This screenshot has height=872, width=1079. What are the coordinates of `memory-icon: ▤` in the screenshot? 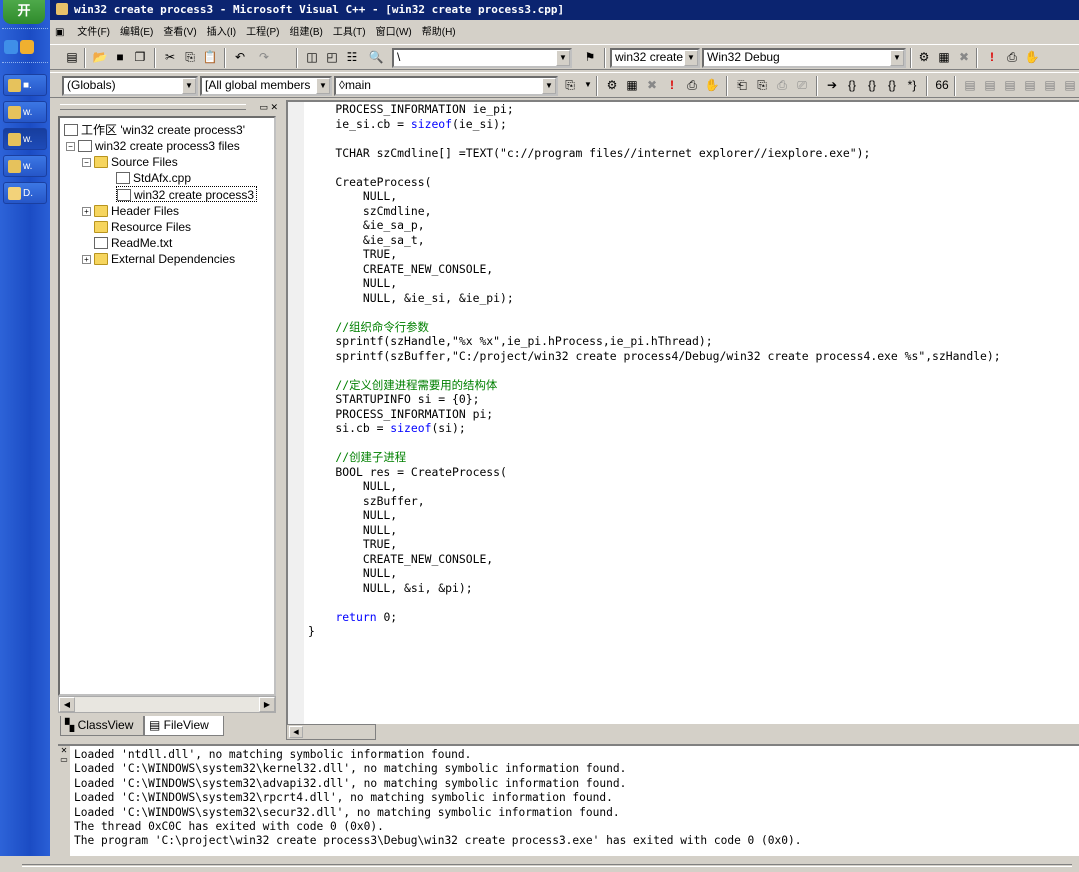 It's located at (1030, 85).